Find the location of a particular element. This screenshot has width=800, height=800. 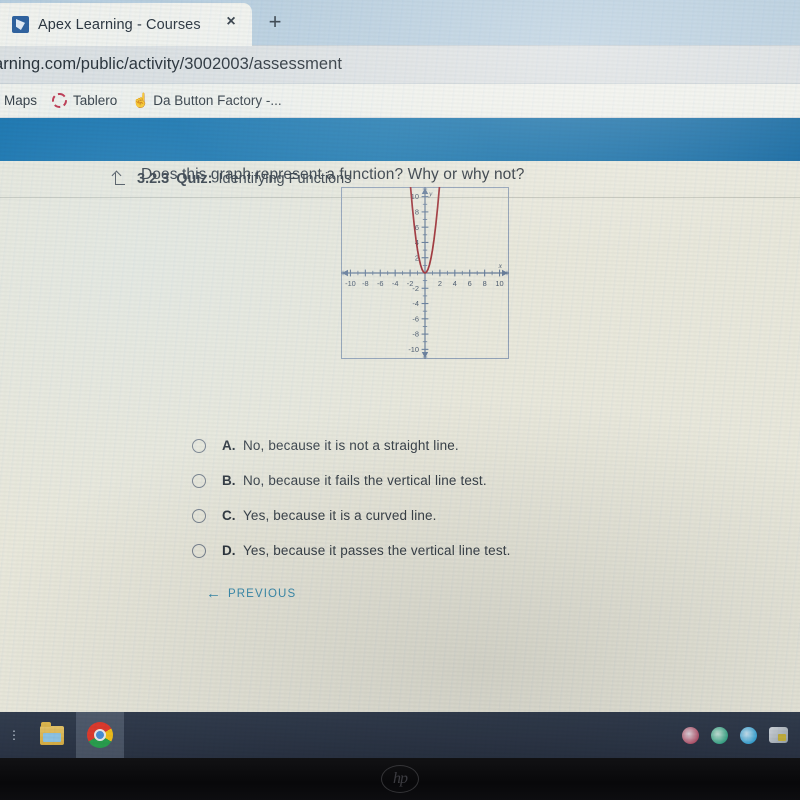

y-tick-label: -4 is located at coordinates (415, 303).